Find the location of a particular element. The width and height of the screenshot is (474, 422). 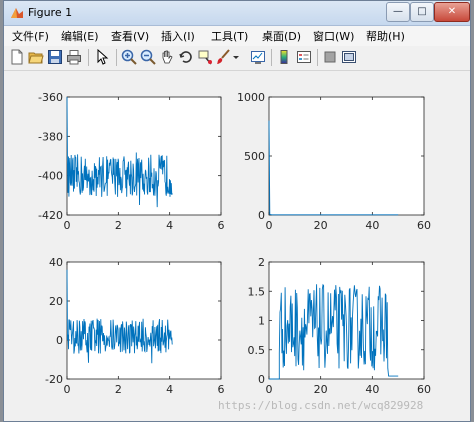

figure-toolbar is located at coordinates (237, 58).